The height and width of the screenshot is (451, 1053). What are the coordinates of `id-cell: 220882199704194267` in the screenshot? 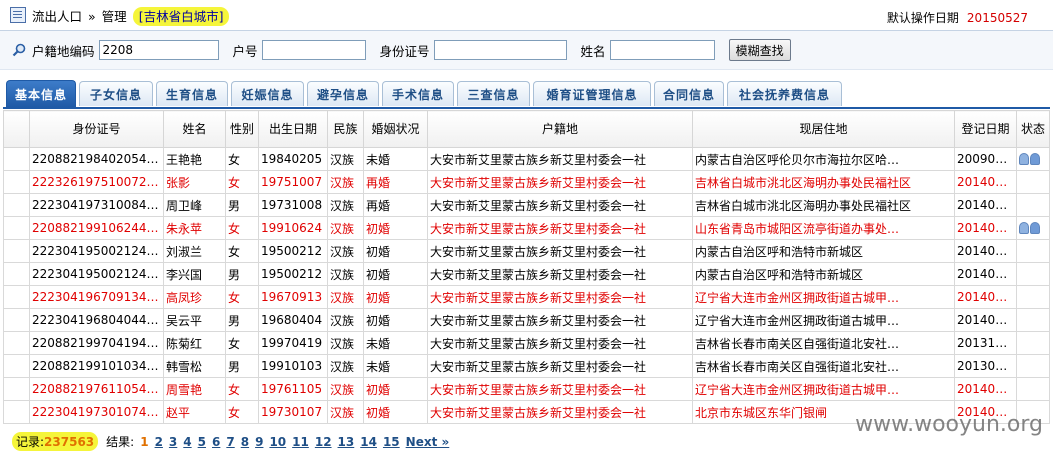 It's located at (96, 343).